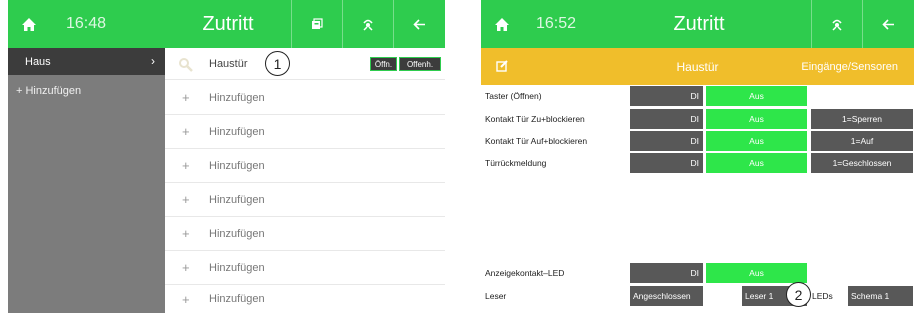 The width and height of the screenshot is (915, 313). Describe the element at coordinates (697, 66) in the screenshot. I see `sub-header-bar: Haustür Eingänge/Sensoren` at that location.